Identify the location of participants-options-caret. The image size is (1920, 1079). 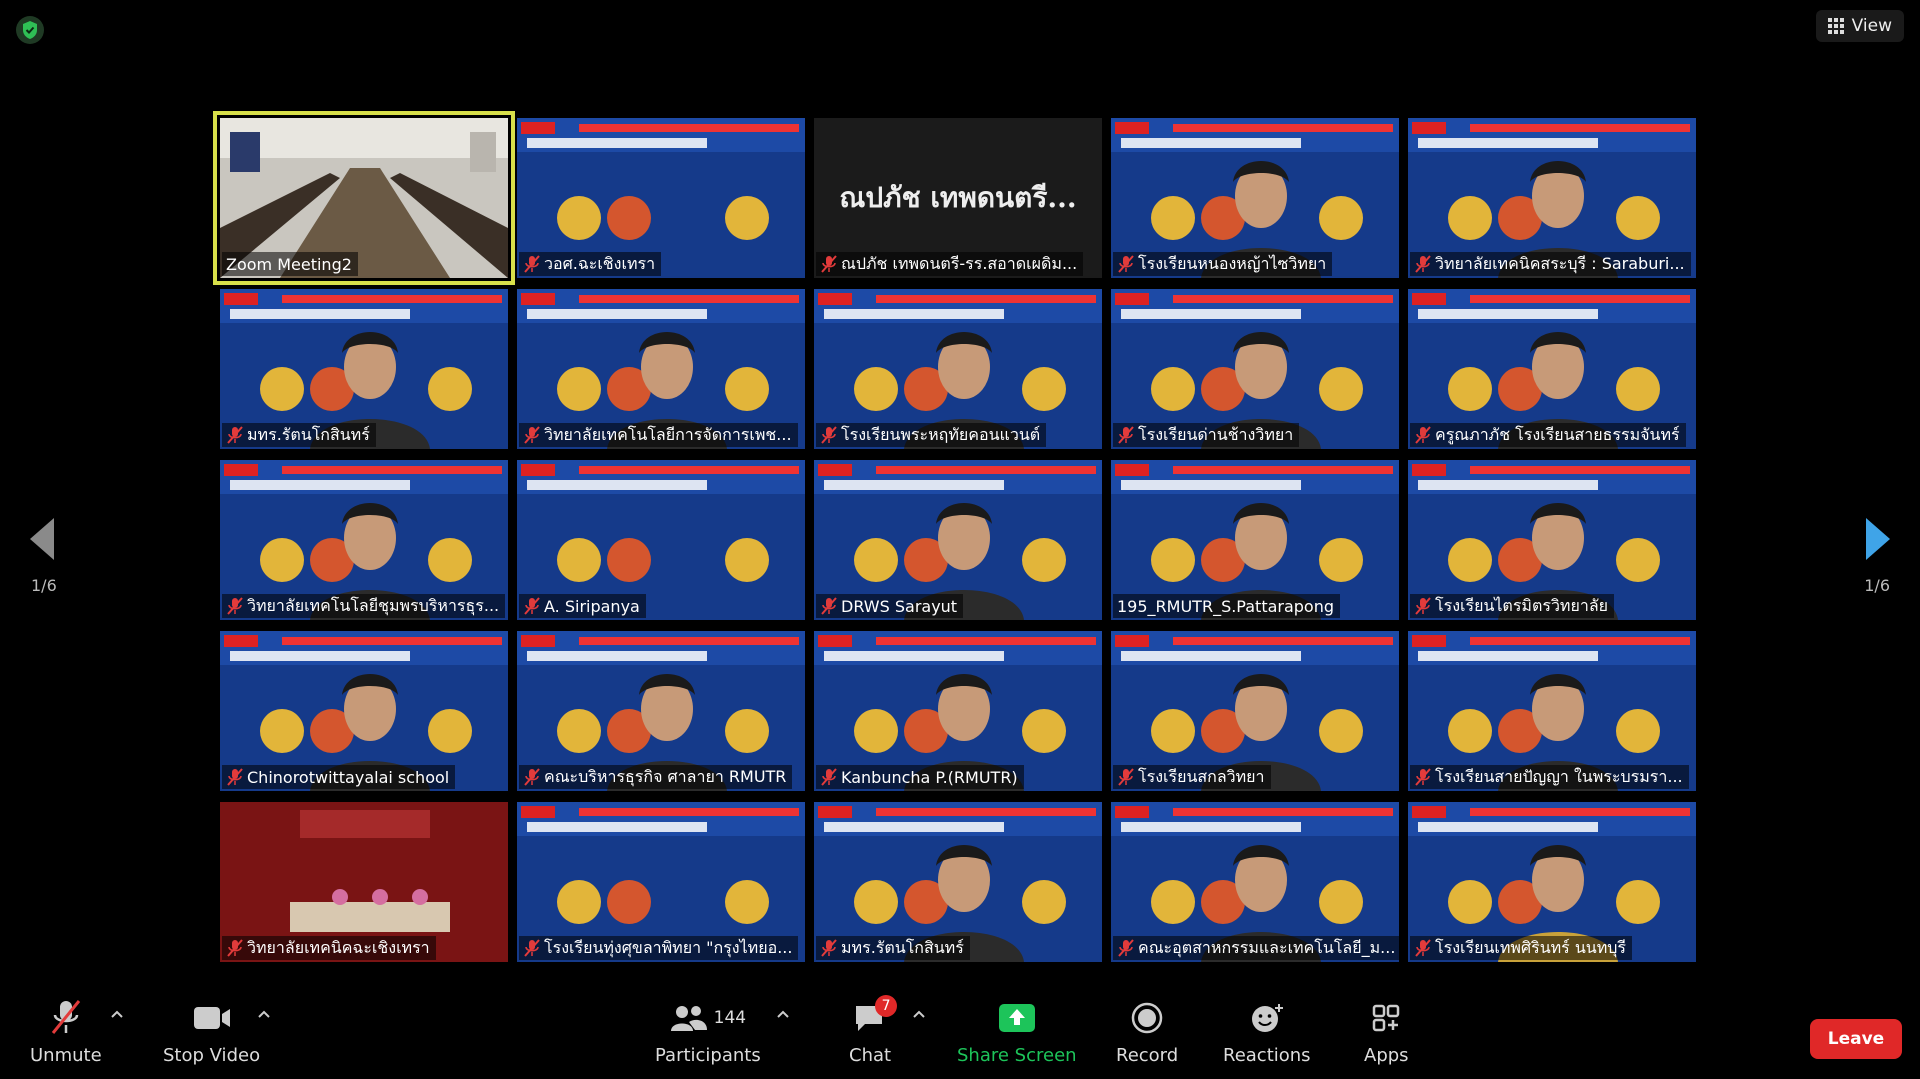
(783, 1014).